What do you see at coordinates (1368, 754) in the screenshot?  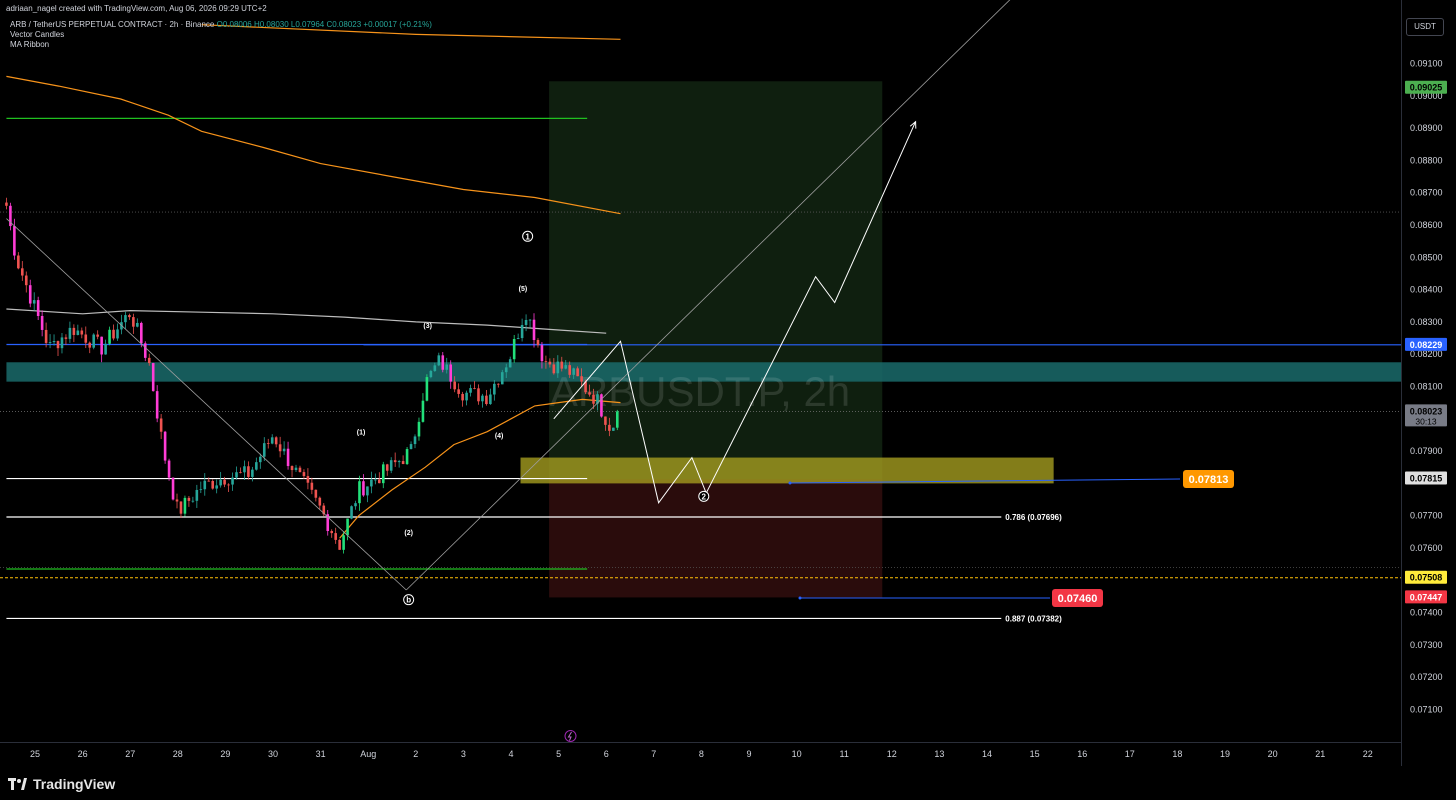 I see `time-tick-label: 22` at bounding box center [1368, 754].